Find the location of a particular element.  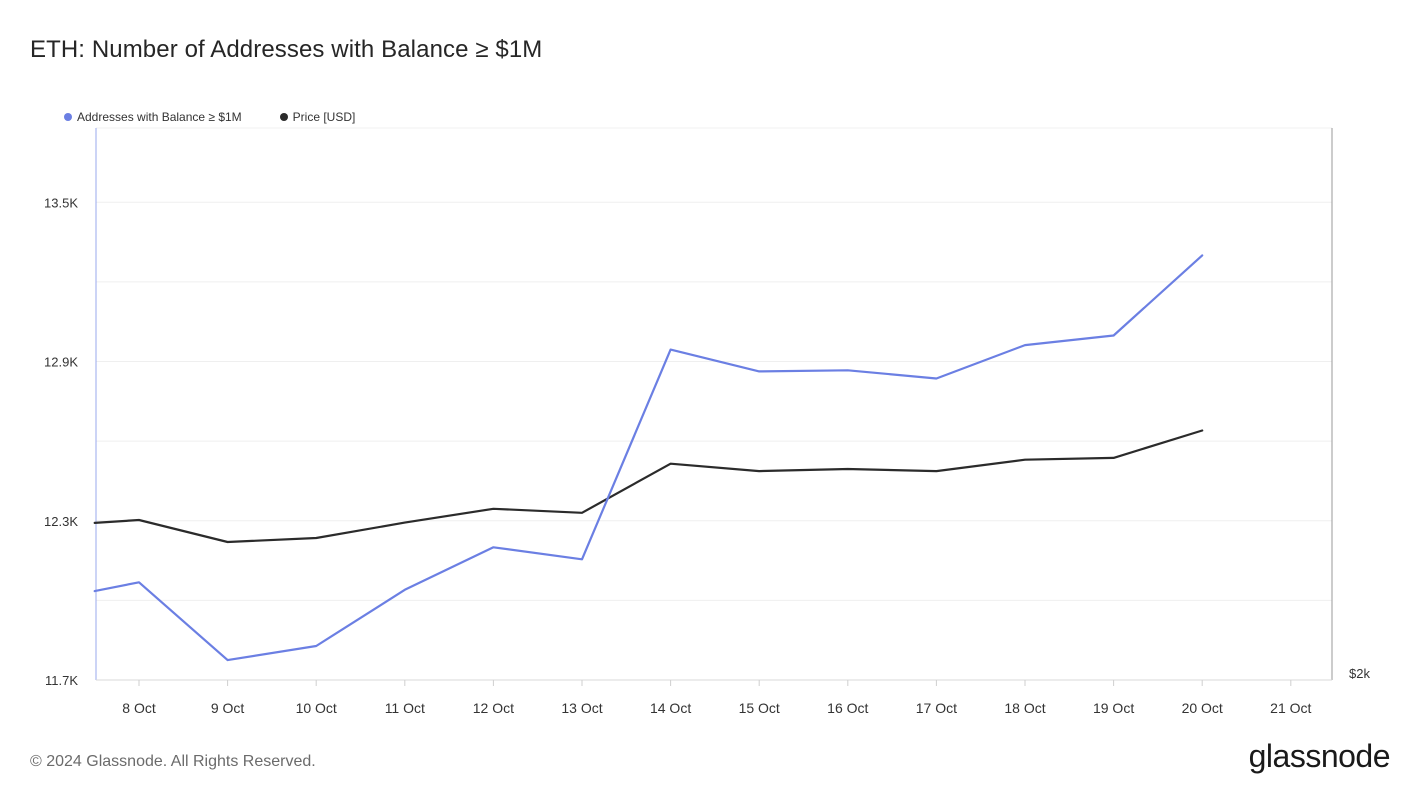

x-tick-label-10: 18 Oct is located at coordinates (1024, 708).